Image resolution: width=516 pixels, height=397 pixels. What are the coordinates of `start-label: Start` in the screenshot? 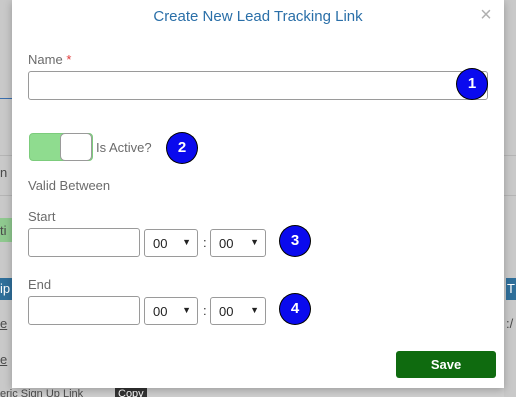 It's located at (42, 216).